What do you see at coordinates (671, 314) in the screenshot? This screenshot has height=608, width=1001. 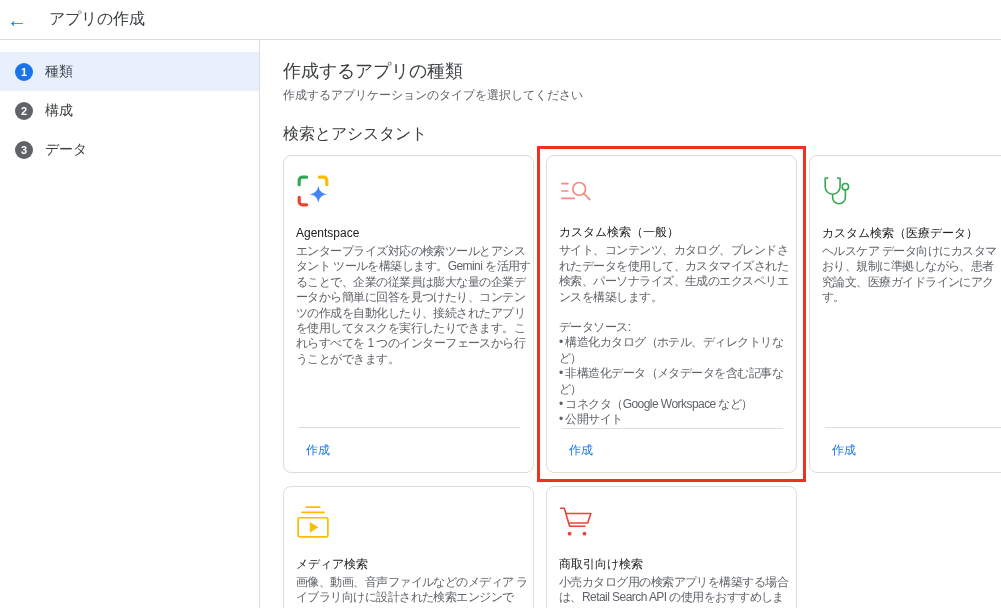 I see `app-type-card: カスタム検索（一般） サイト、コンテンツ、カタログ、ブレンドさ れたデータを使用して、カスタマイズされた 検索、パーソナライズ、生成のエクスペリエ ンスを構築します。 データソース: • 構造化カタログ（ホテル、ディレクトリな ど） • 非構造化データ（メタデータを含む記事な ど） • コネクタ（Google Workspace など） • 公開サイト 作成` at bounding box center [671, 314].